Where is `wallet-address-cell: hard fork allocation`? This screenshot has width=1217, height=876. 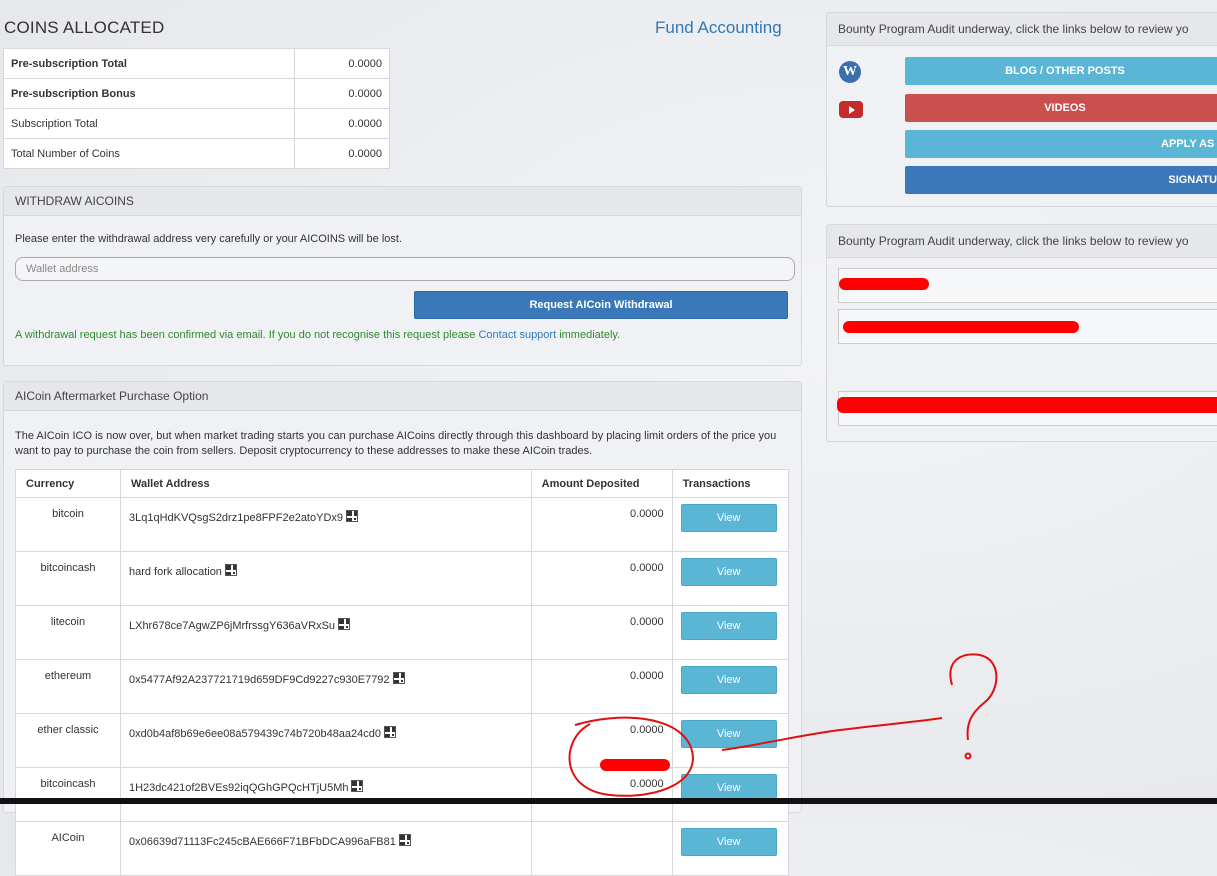 wallet-address-cell: hard fork allocation is located at coordinates (325, 578).